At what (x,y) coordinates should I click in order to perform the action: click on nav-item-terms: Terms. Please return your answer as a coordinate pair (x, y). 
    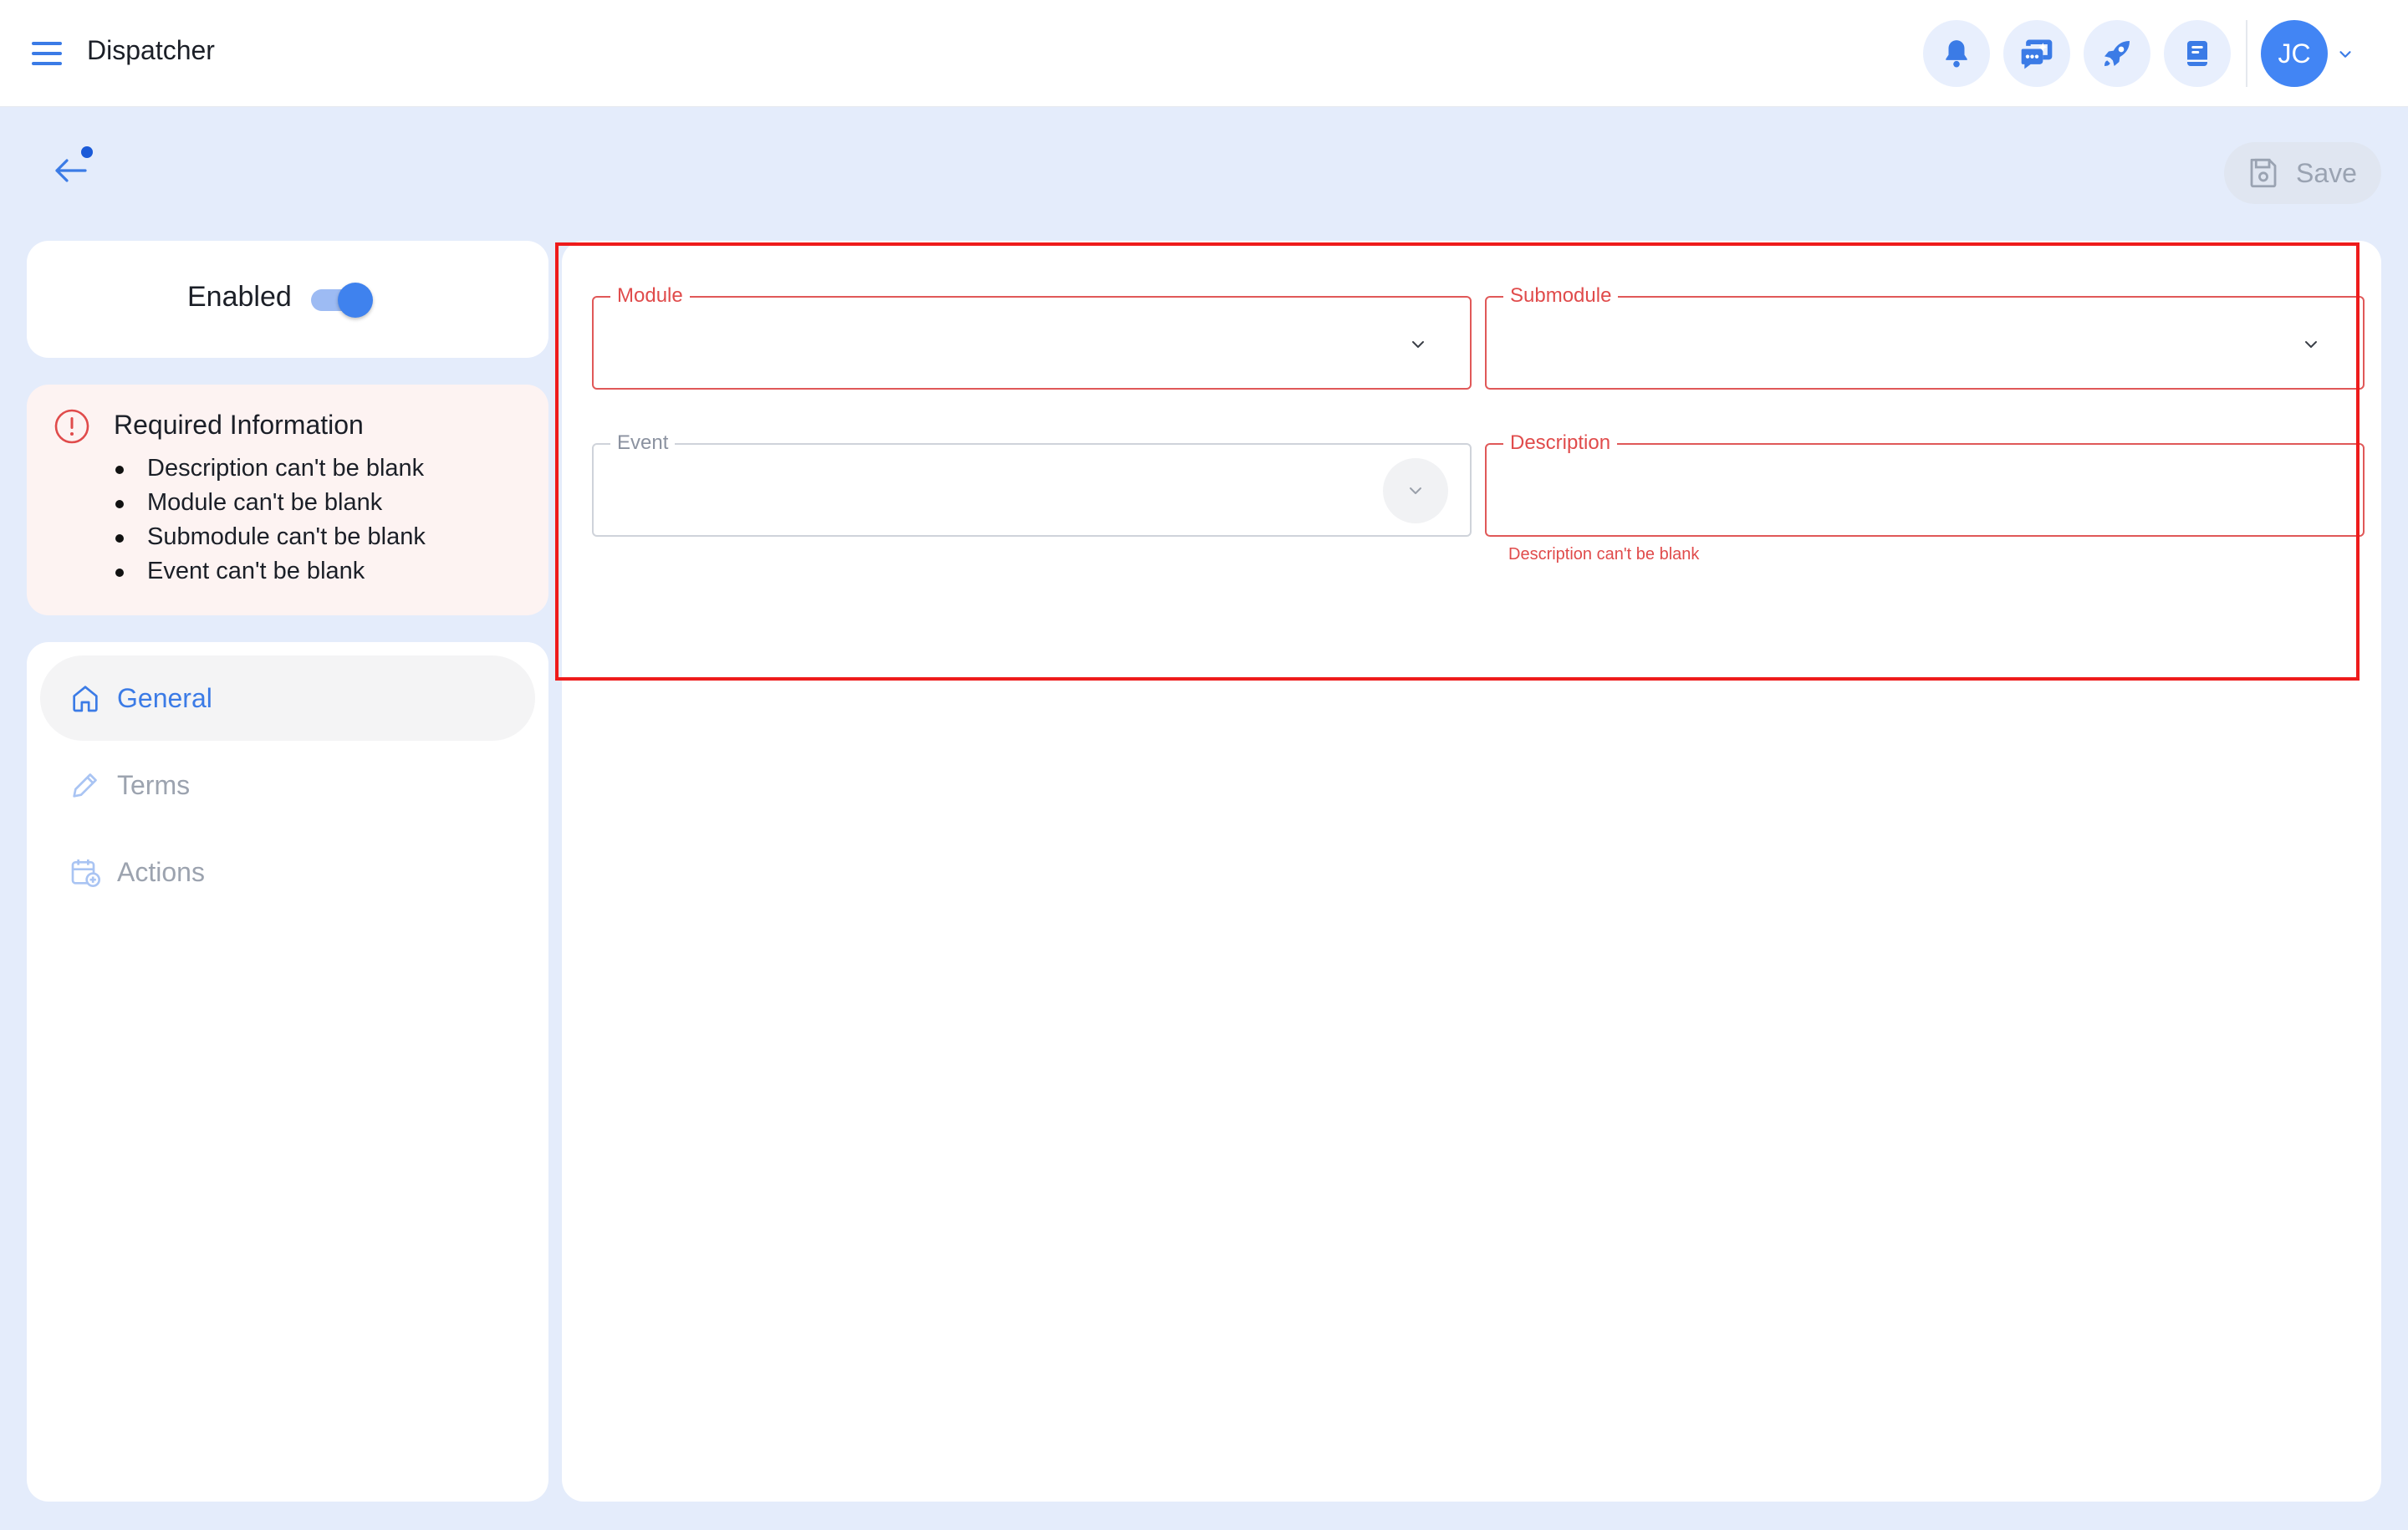
    Looking at the image, I should click on (288, 785).